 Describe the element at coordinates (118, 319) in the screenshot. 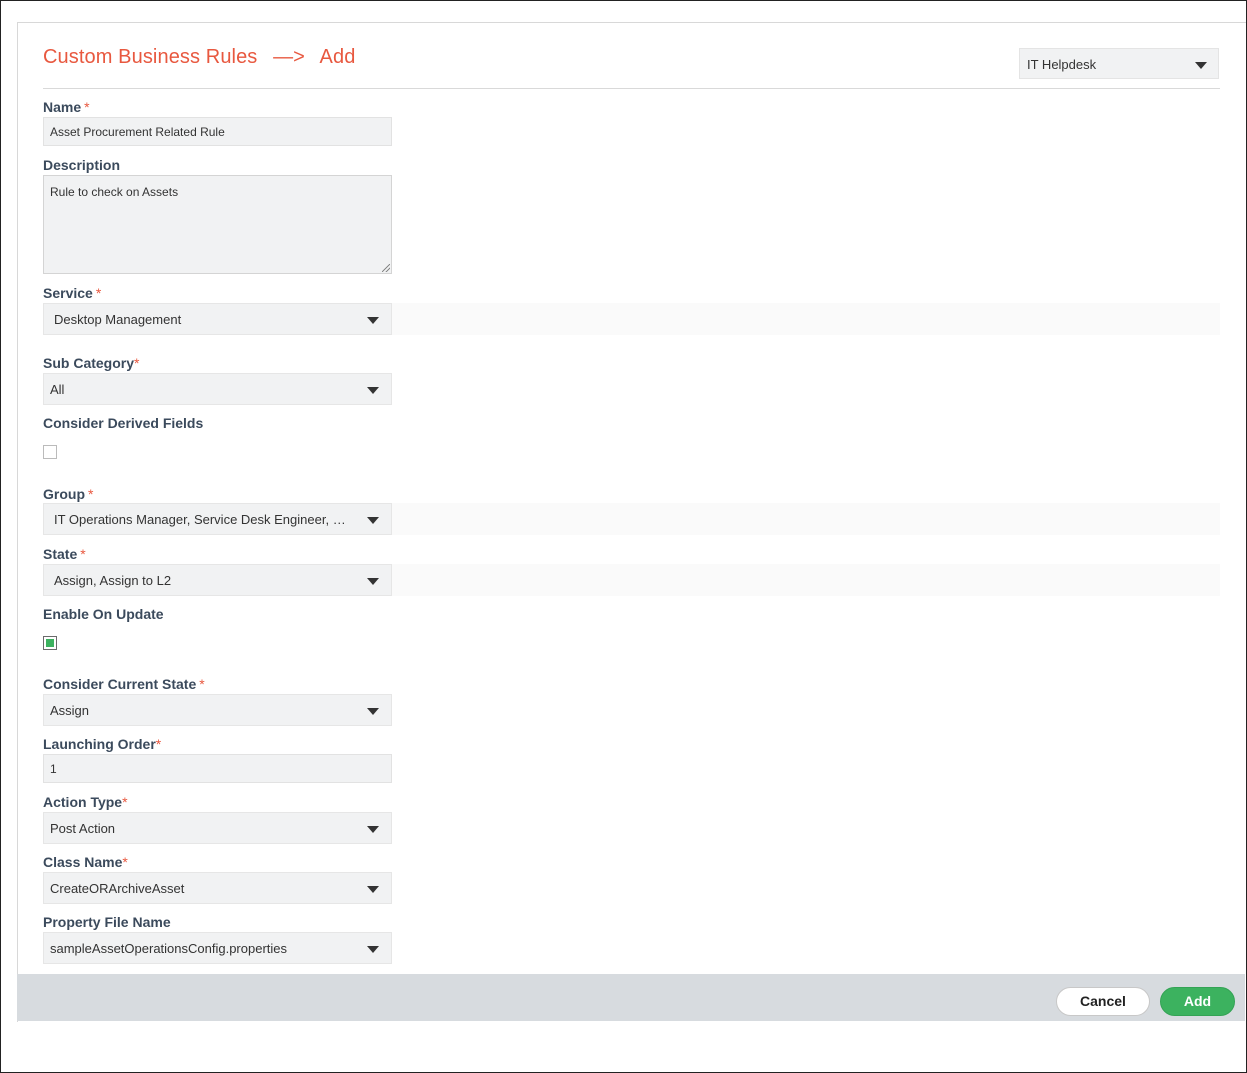

I see `service-select-value: Desktop Management` at that location.